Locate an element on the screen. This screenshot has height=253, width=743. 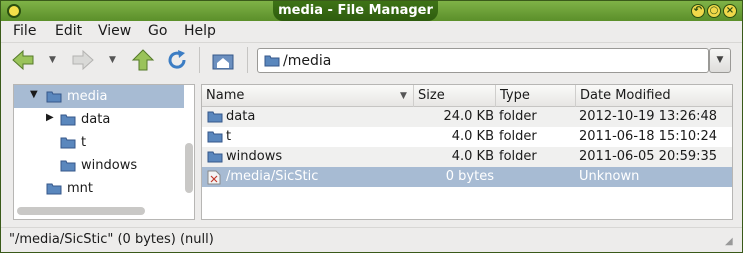
tree-item-data: ▶ data is located at coordinates (99, 119).